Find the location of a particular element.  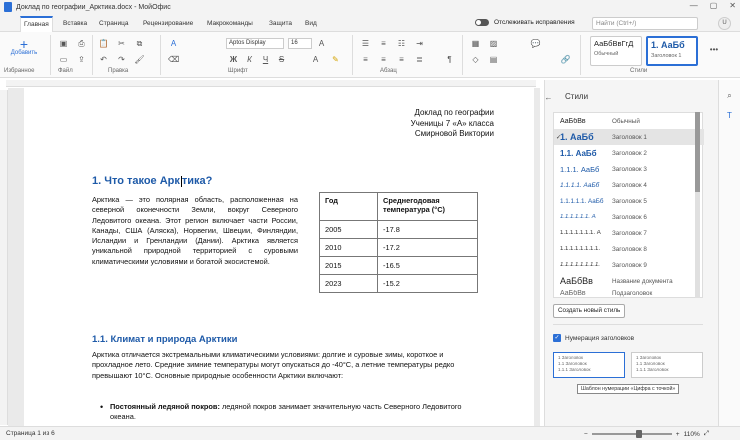

tab-page: Страница is located at coordinates (113, 24).